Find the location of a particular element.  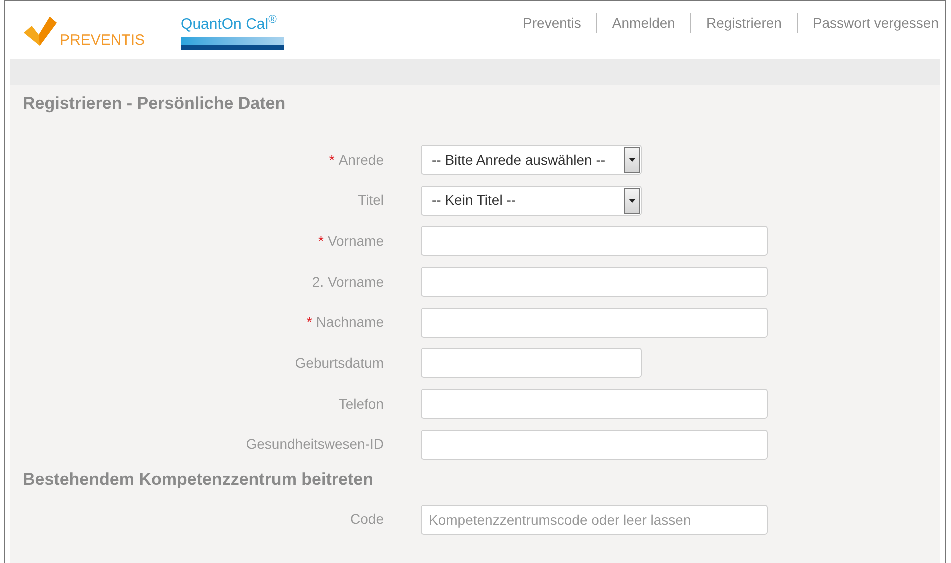

logo-text: PREVENTIS is located at coordinates (103, 40).